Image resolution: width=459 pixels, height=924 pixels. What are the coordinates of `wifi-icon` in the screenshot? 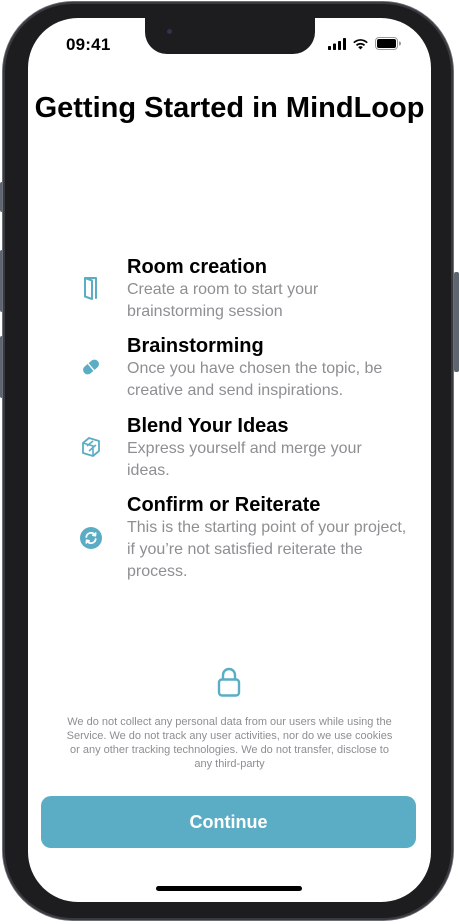 It's located at (360, 46).